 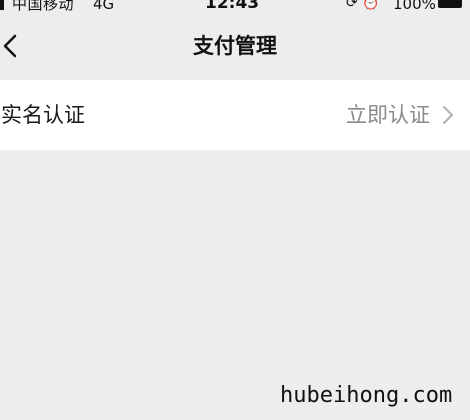 I want to click on page-title: 支付管理, so click(x=235, y=46).